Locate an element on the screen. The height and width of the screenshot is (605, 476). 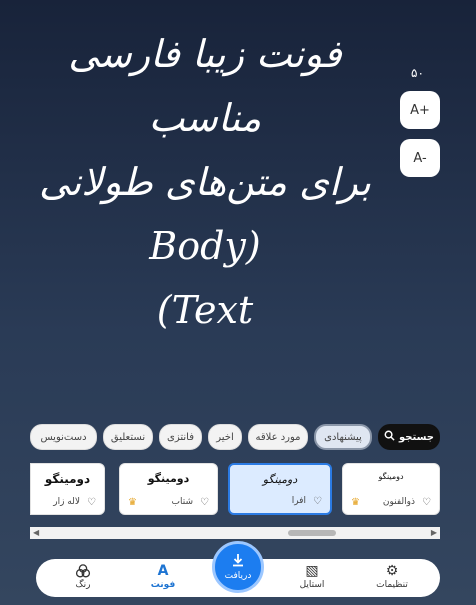
preview-line-3: Text) is located at coordinates (205, 310).